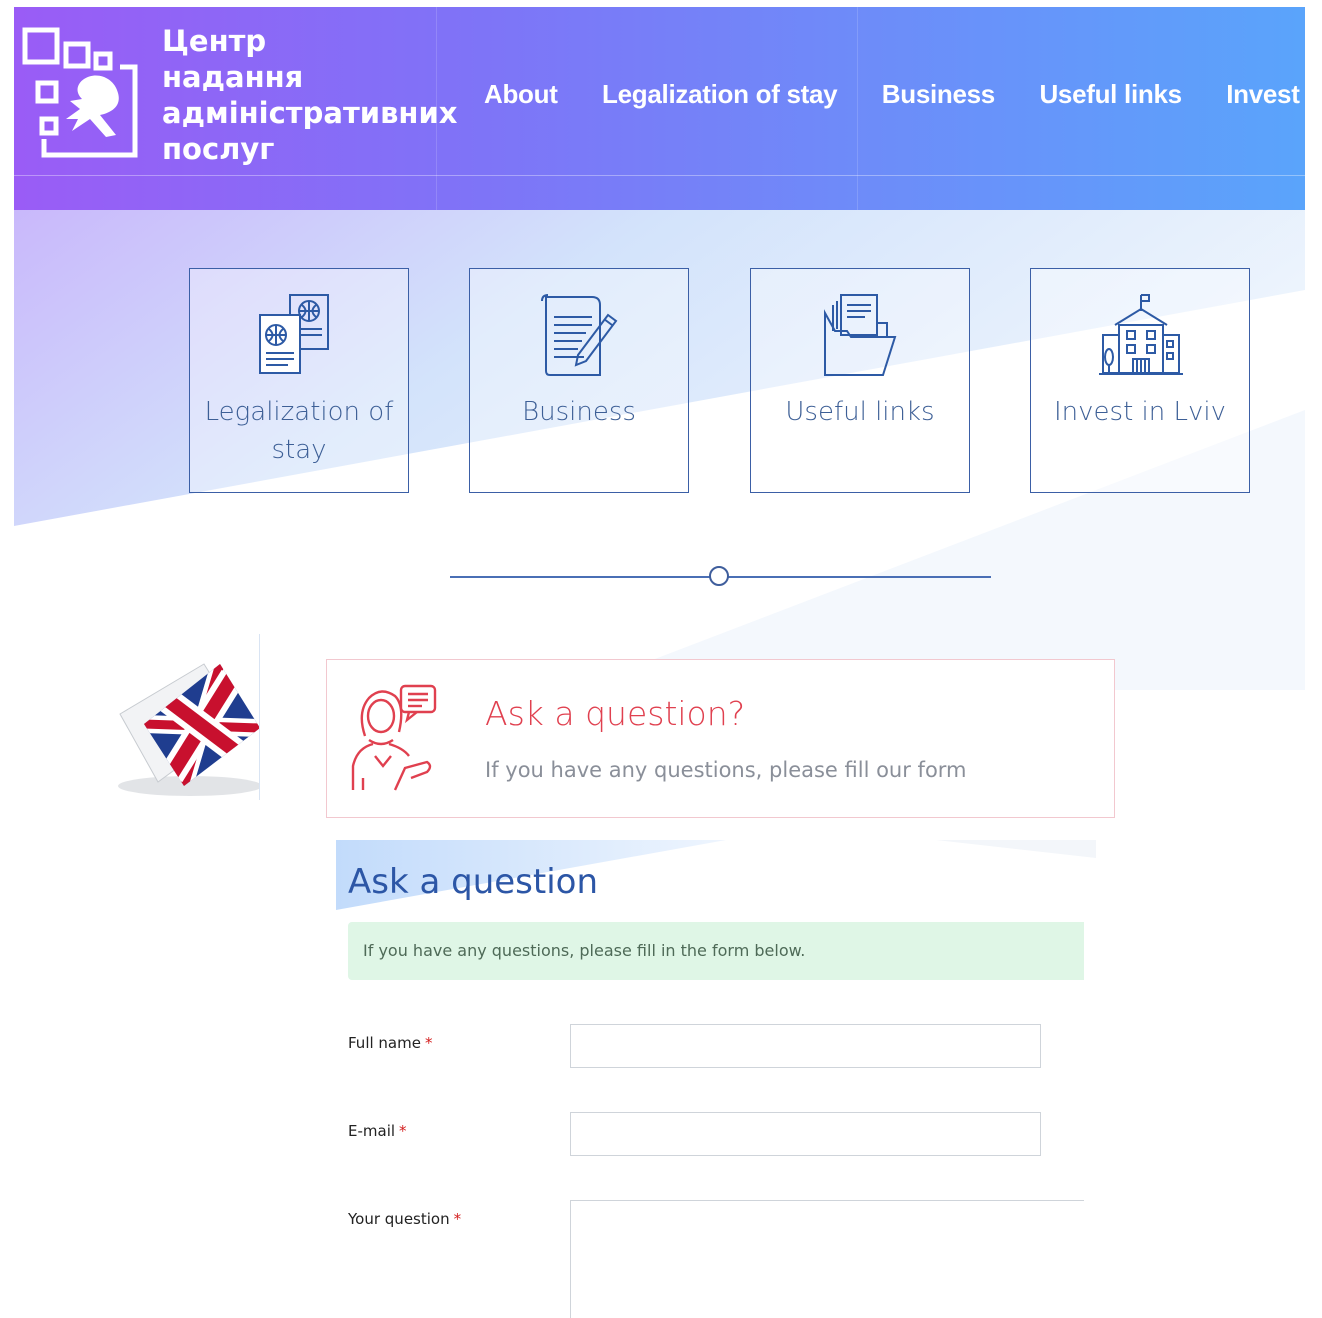 This screenshot has width=1322, height=1318. What do you see at coordinates (299, 380) in the screenshot?
I see `card-legalization: Legalization of stay` at bounding box center [299, 380].